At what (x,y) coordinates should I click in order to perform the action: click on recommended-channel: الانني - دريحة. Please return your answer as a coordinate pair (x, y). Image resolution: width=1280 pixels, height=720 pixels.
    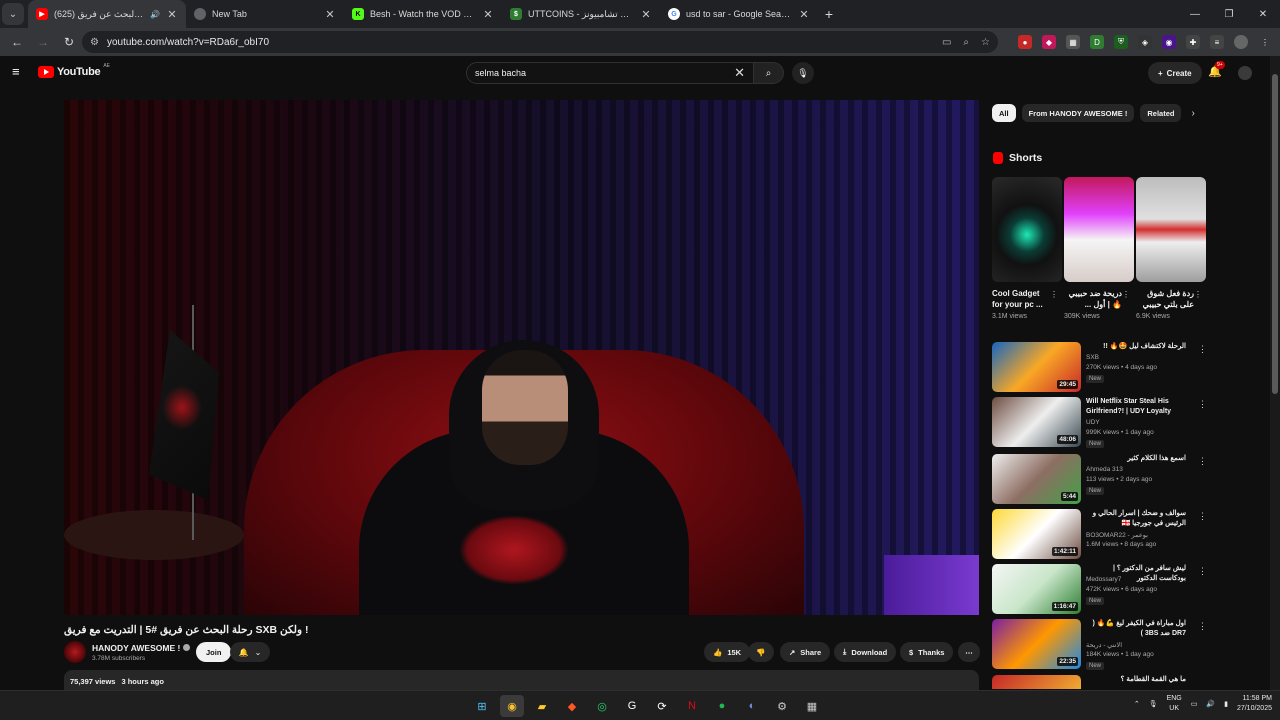
    Looking at the image, I should click on (1104, 645).